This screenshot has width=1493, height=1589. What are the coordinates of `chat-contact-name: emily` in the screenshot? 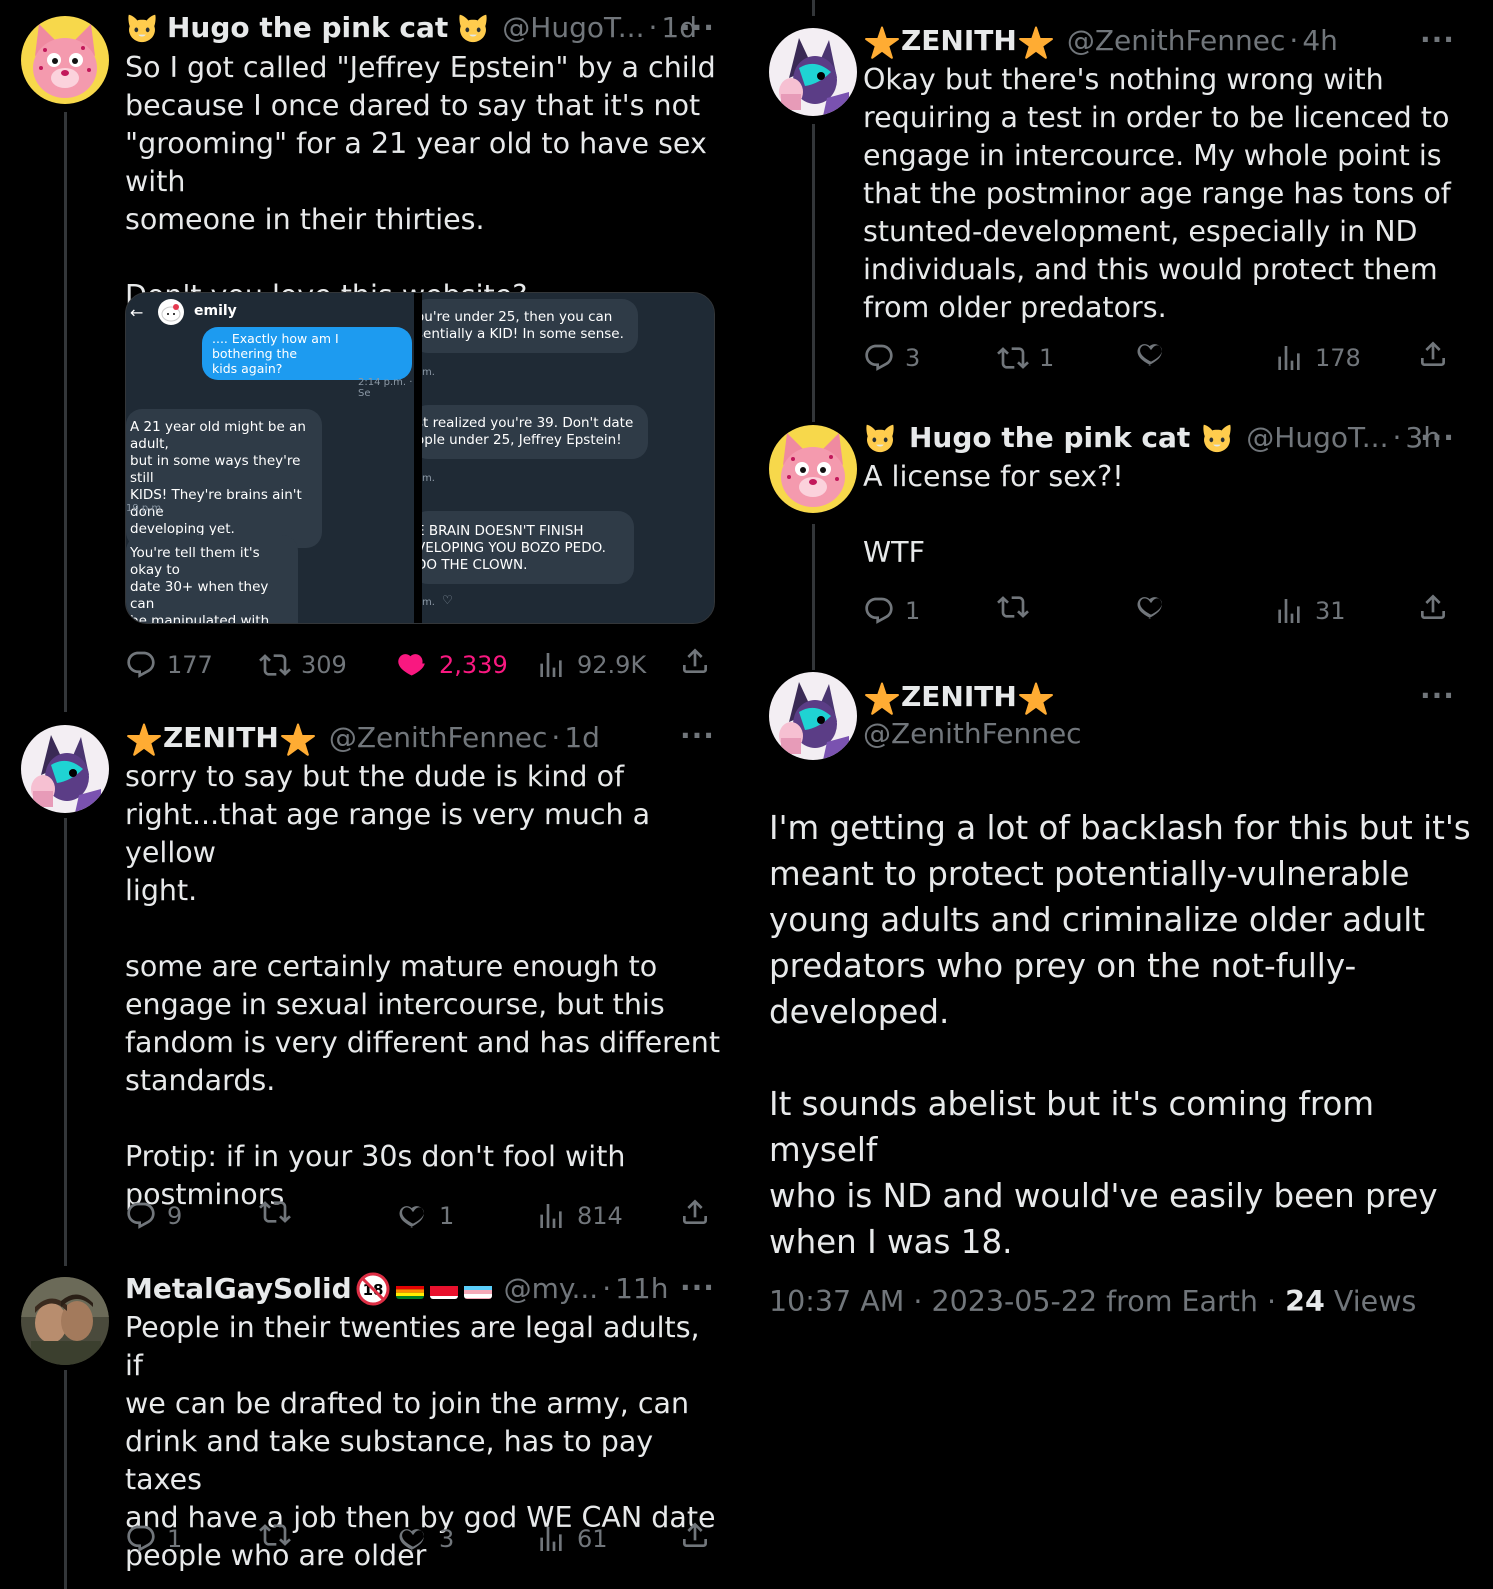 It's located at (215, 311).